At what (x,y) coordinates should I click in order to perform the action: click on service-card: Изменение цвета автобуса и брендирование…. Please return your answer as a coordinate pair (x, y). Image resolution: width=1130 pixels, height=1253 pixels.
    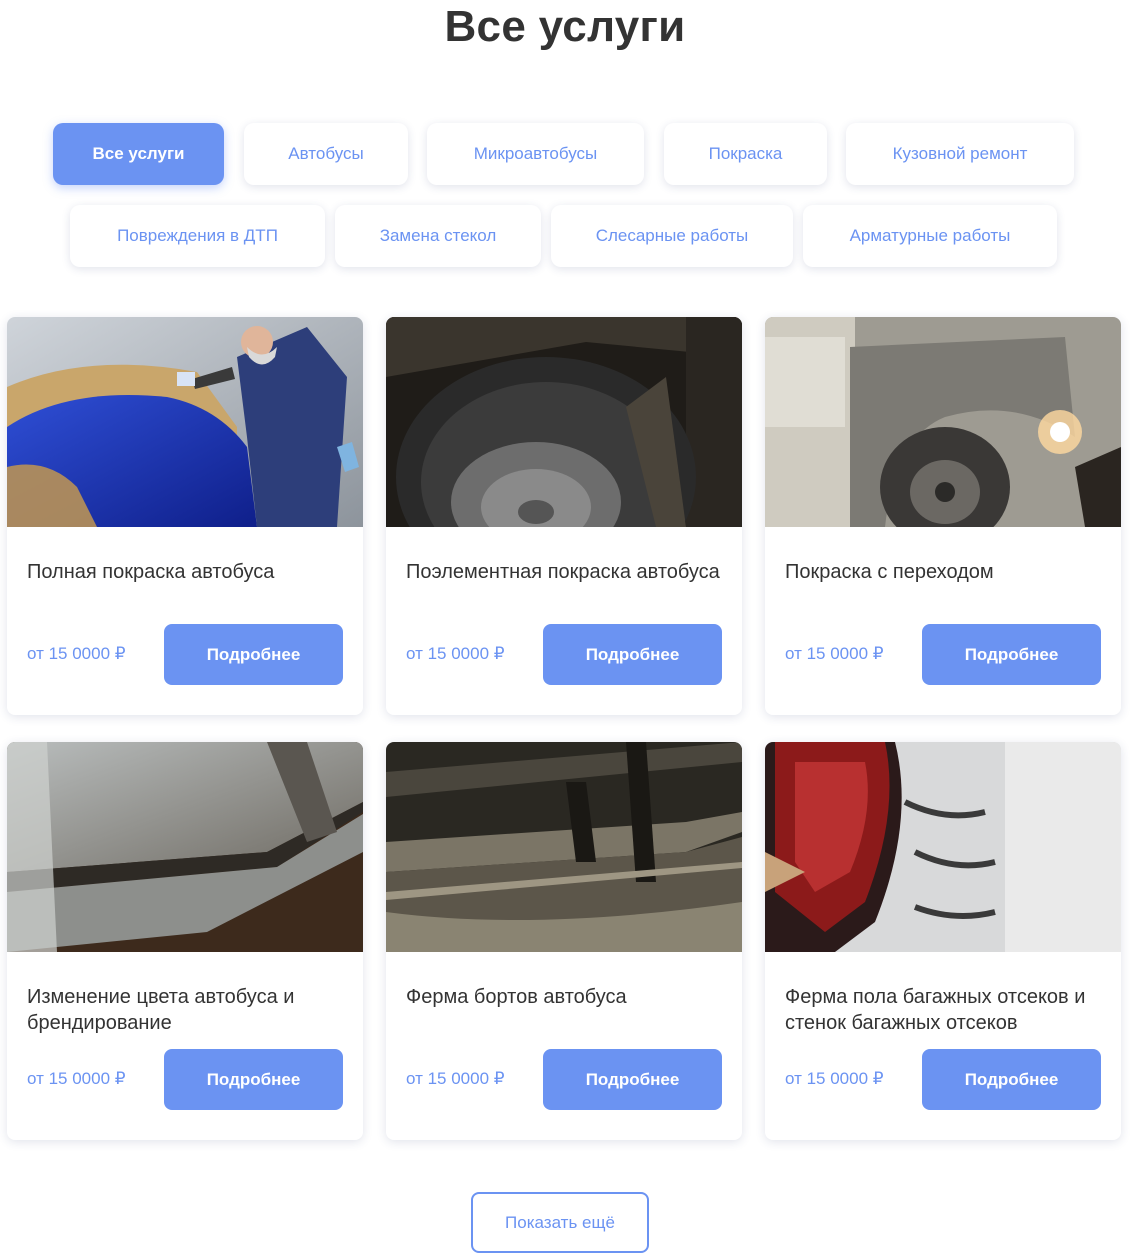
    Looking at the image, I should click on (185, 941).